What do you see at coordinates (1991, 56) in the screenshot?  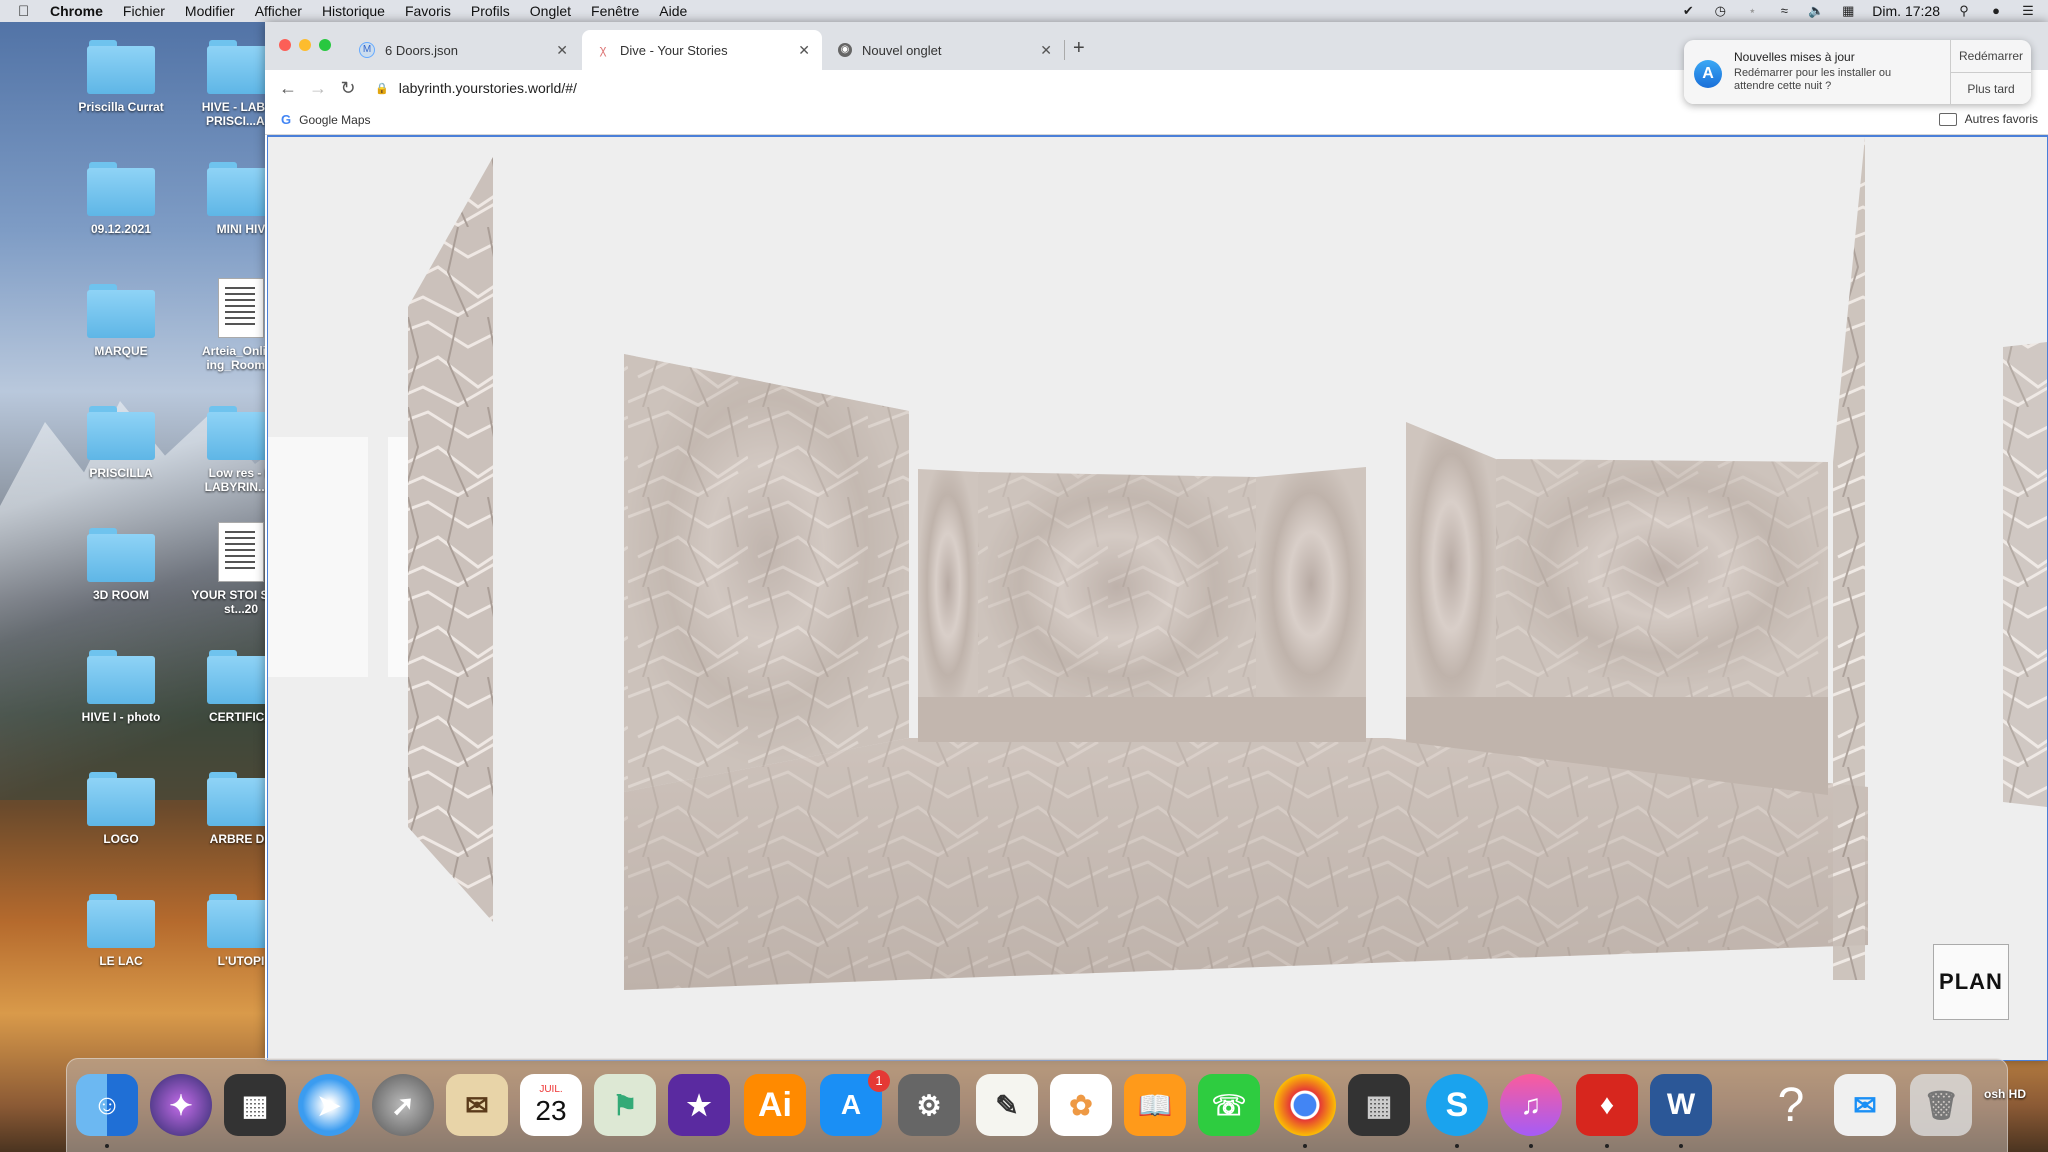 I see `restart-button: Redémarrer` at bounding box center [1991, 56].